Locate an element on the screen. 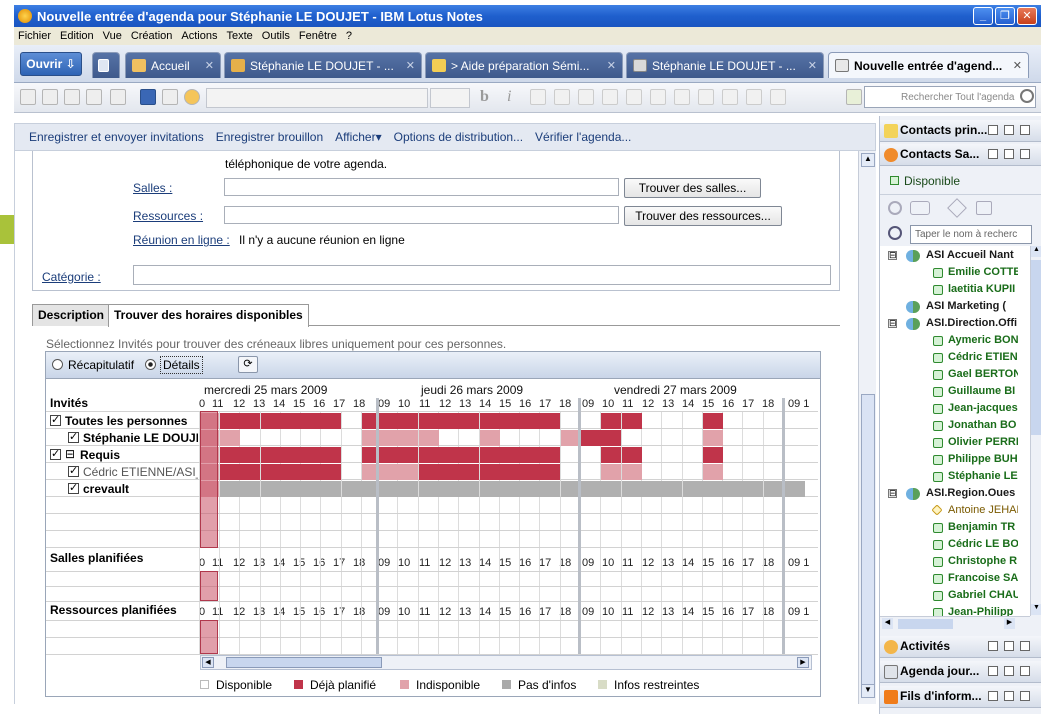  bold-button: b is located at coordinates (484, 97).